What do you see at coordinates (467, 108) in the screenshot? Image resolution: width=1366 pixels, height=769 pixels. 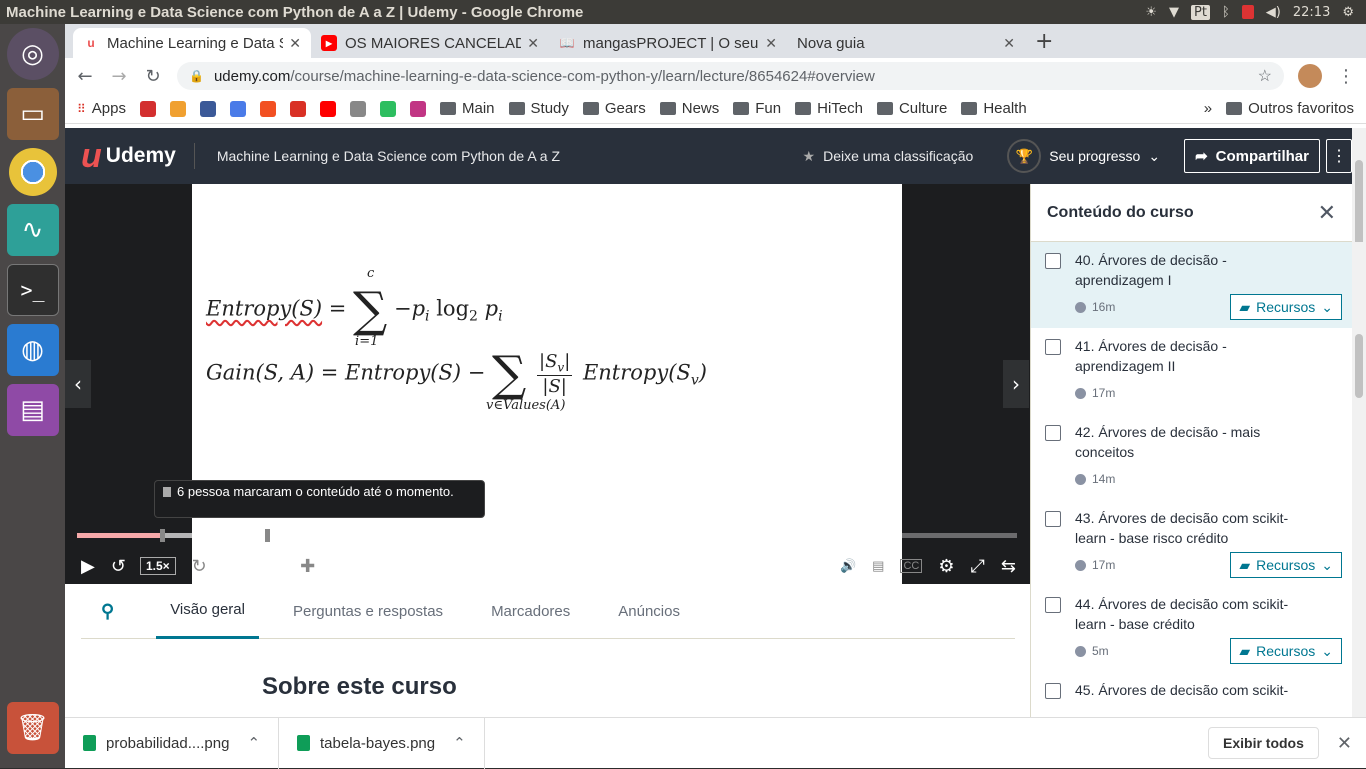 I see `bookmark-folder: Main` at bounding box center [467, 108].